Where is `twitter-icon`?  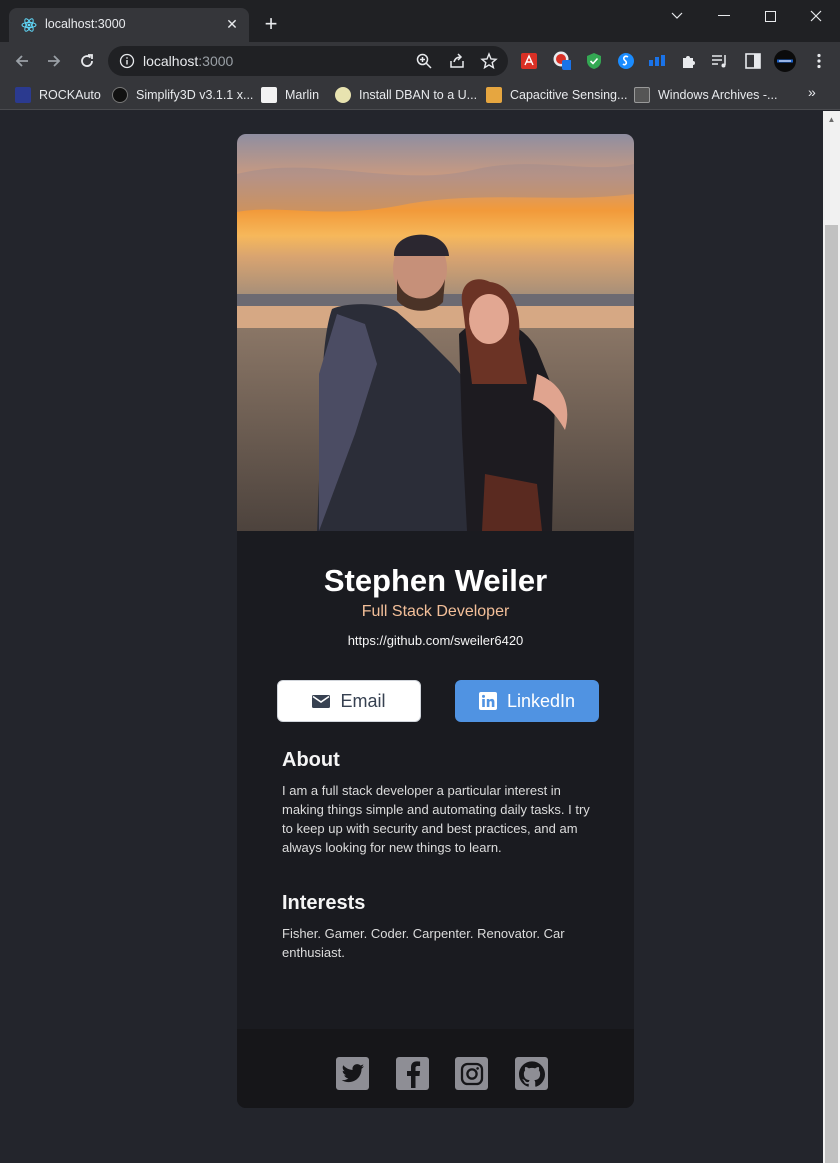
twitter-icon is located at coordinates (352, 1073).